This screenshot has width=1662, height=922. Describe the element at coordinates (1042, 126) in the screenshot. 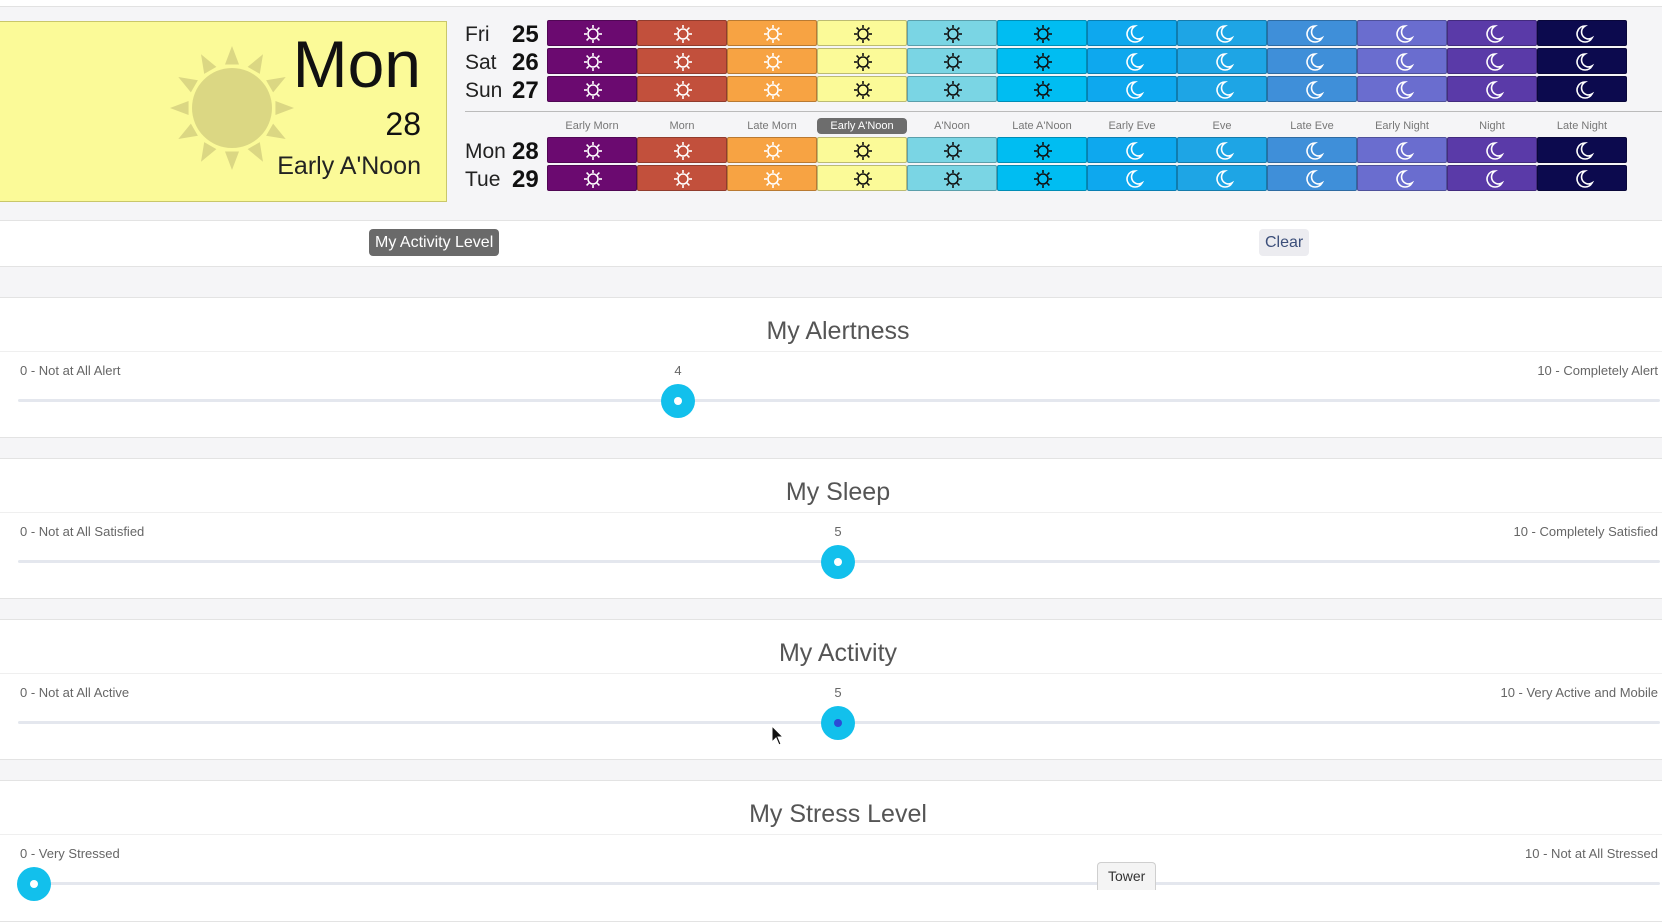

I see `period-label: Late A'Noon` at that location.